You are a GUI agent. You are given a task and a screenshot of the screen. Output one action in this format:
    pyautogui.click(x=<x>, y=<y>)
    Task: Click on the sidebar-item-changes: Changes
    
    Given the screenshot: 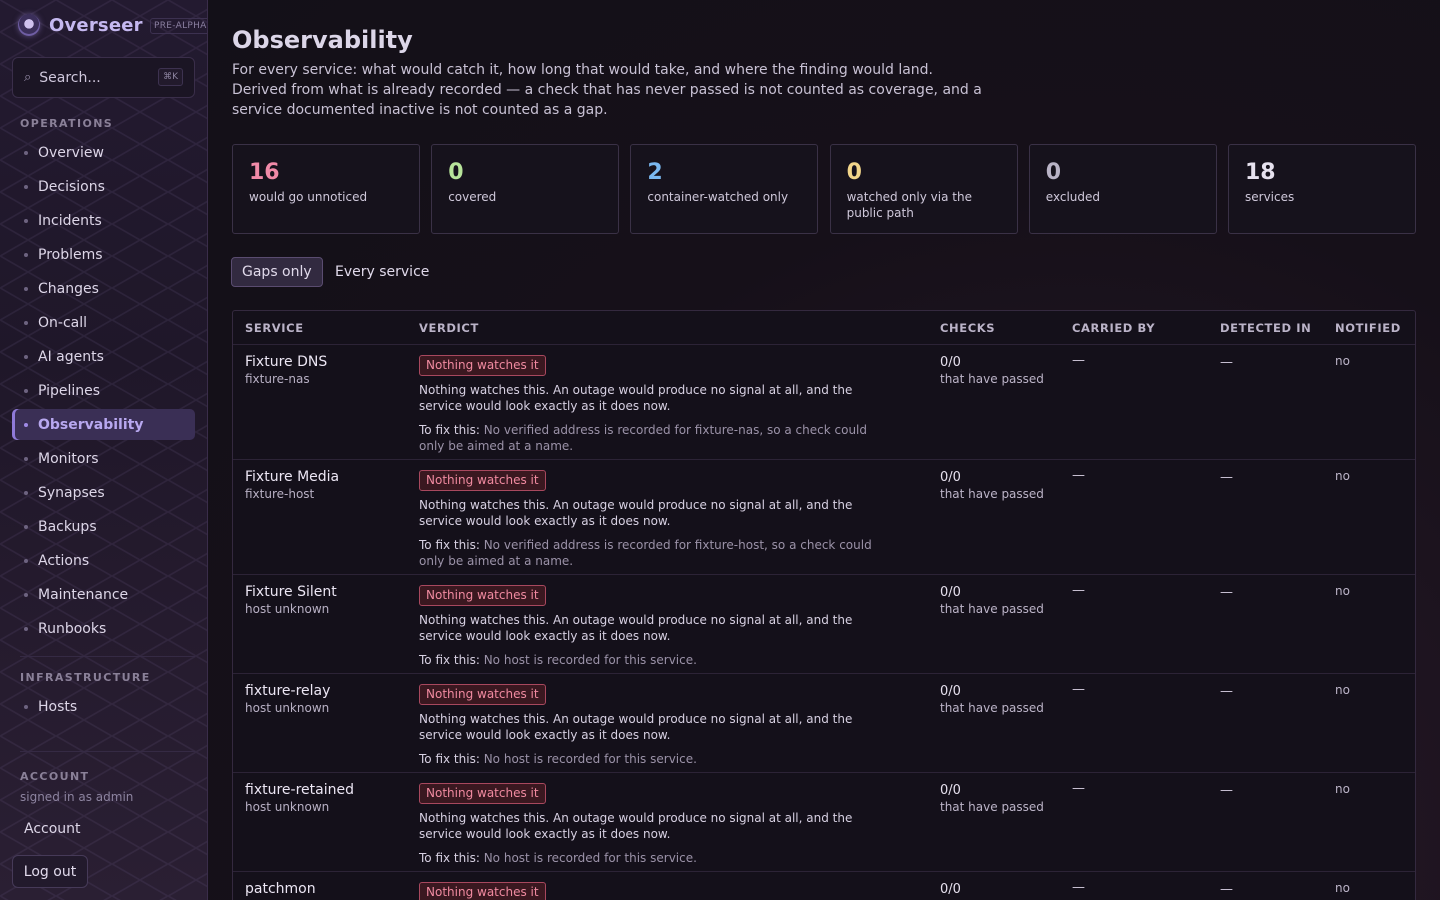 What is the action you would take?
    pyautogui.click(x=103, y=288)
    